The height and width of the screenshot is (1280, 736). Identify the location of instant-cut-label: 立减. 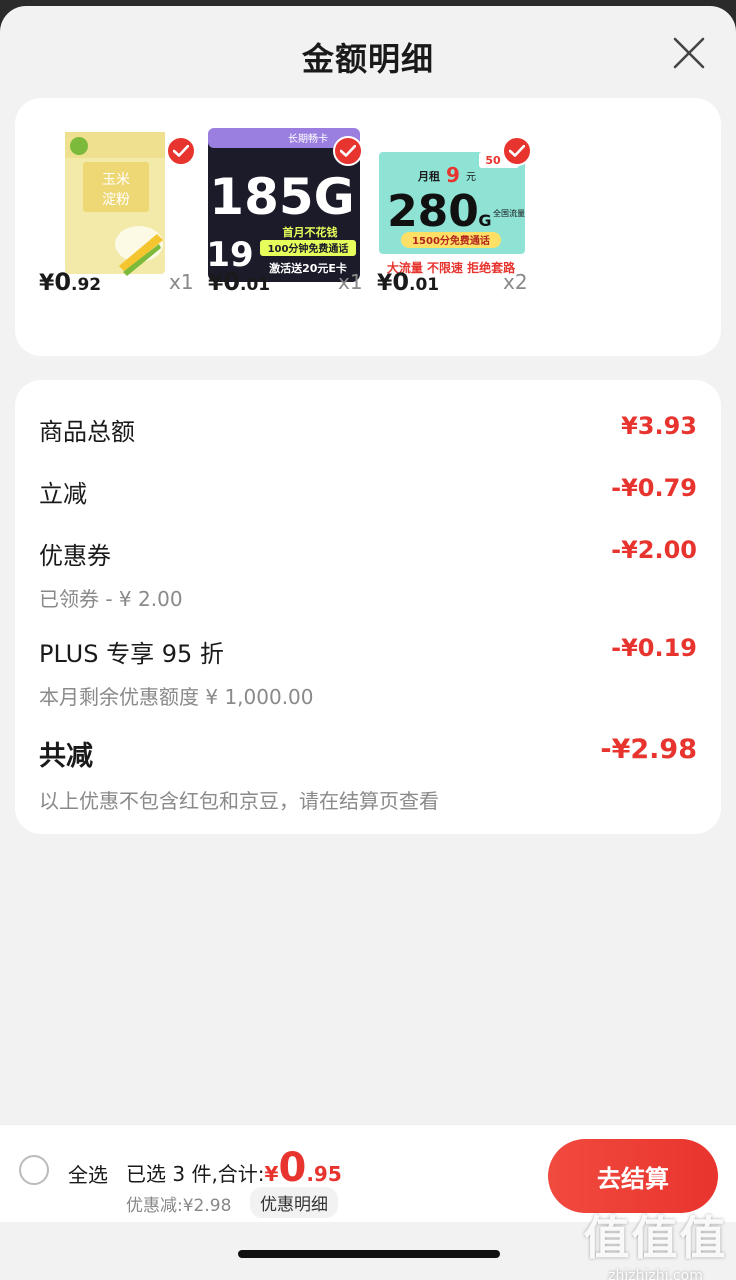
(63, 494).